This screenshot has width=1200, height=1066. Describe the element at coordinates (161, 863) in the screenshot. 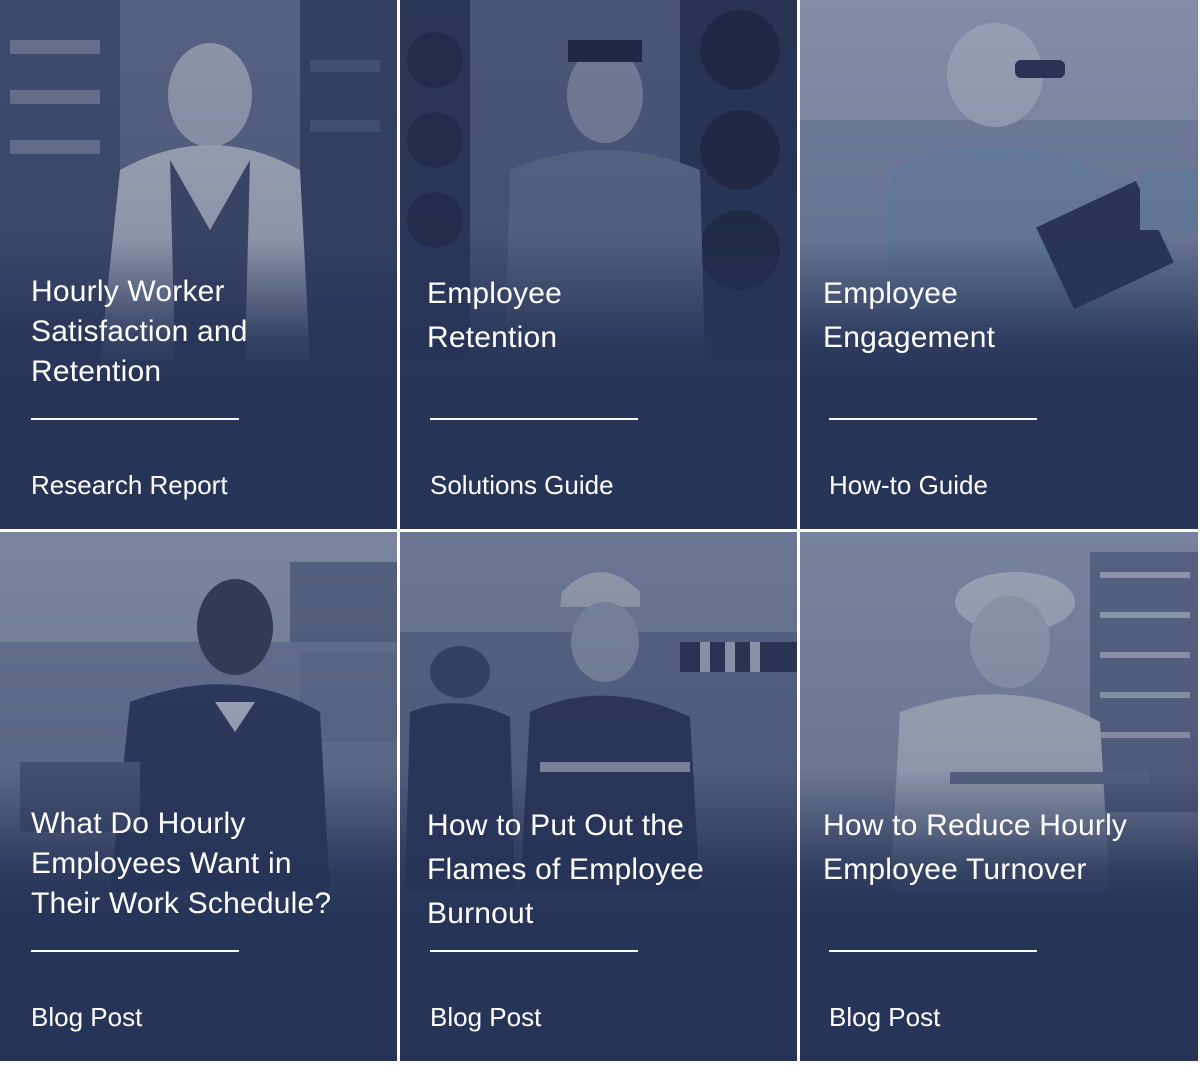

I see `card-title-line: Employees Want in` at that location.